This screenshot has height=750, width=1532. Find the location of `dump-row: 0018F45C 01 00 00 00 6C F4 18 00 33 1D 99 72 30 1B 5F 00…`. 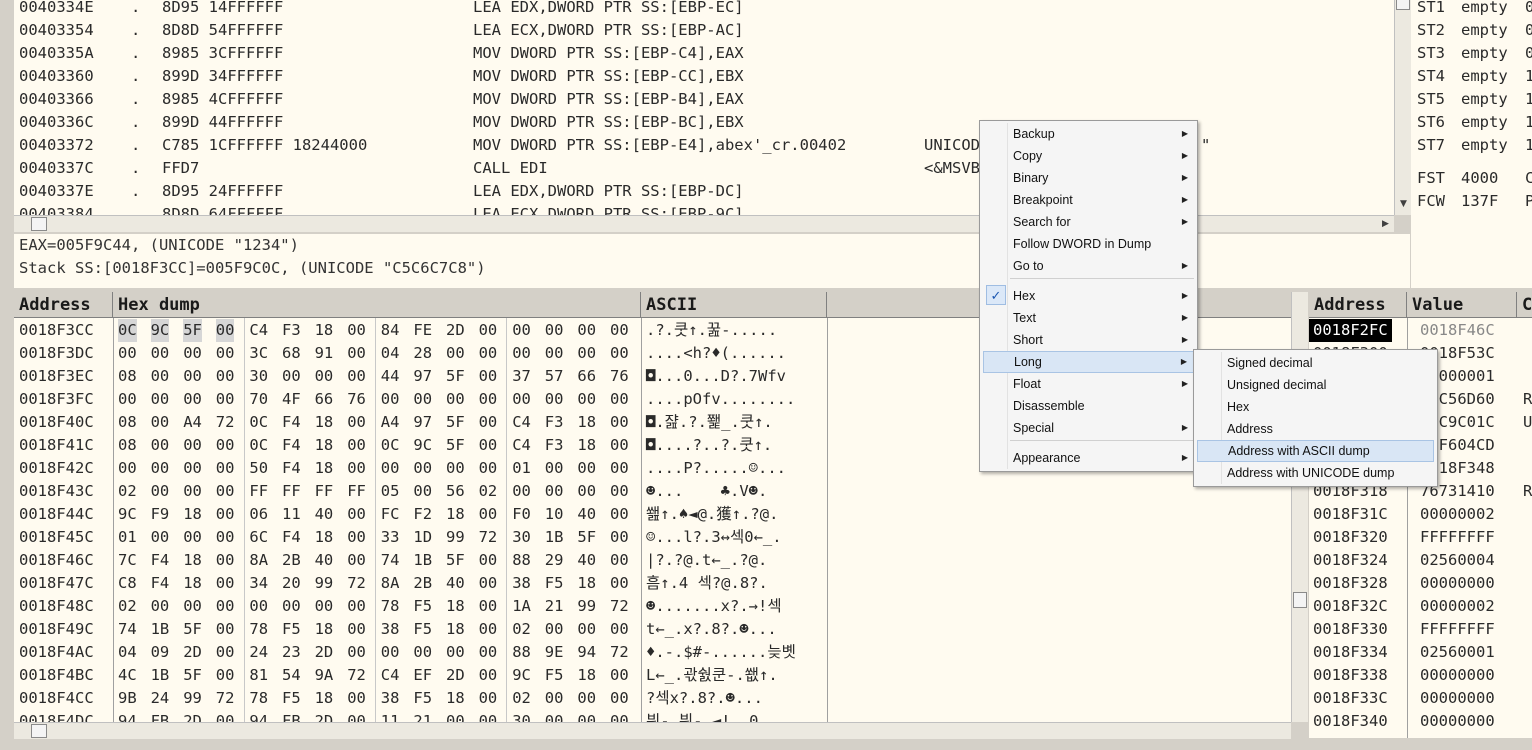

dump-row: 0018F45C 01 00 00 00 6C F4 18 00 33 1D 99 72 30 1B 5F 00… is located at coordinates (652, 537).